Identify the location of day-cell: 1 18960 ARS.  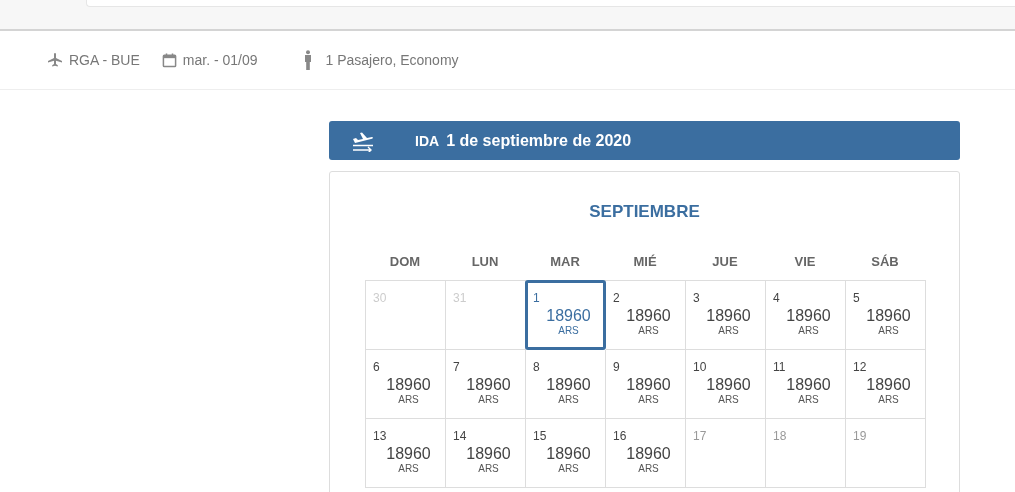
(565, 315).